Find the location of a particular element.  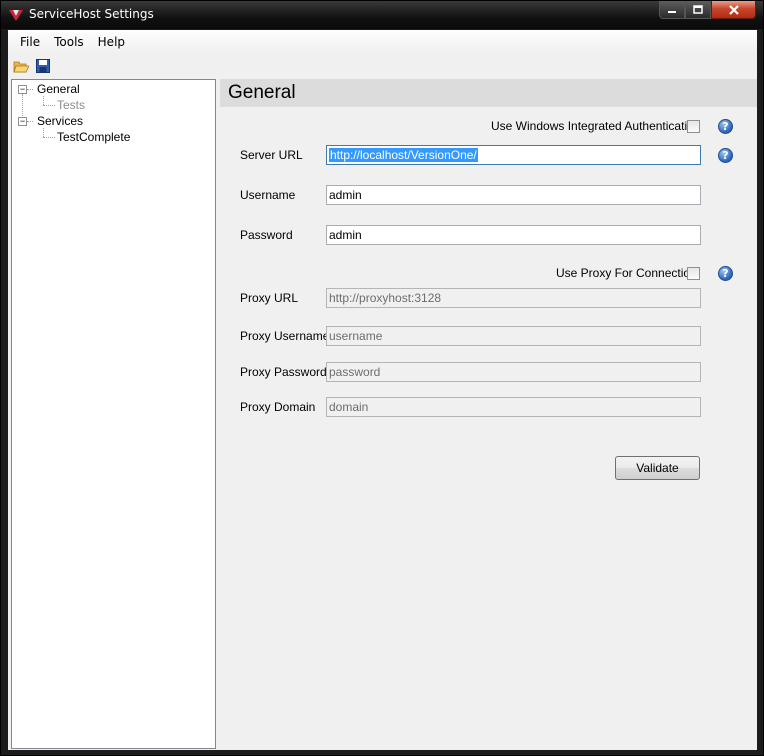

proxy-password-input: password is located at coordinates (513, 372).